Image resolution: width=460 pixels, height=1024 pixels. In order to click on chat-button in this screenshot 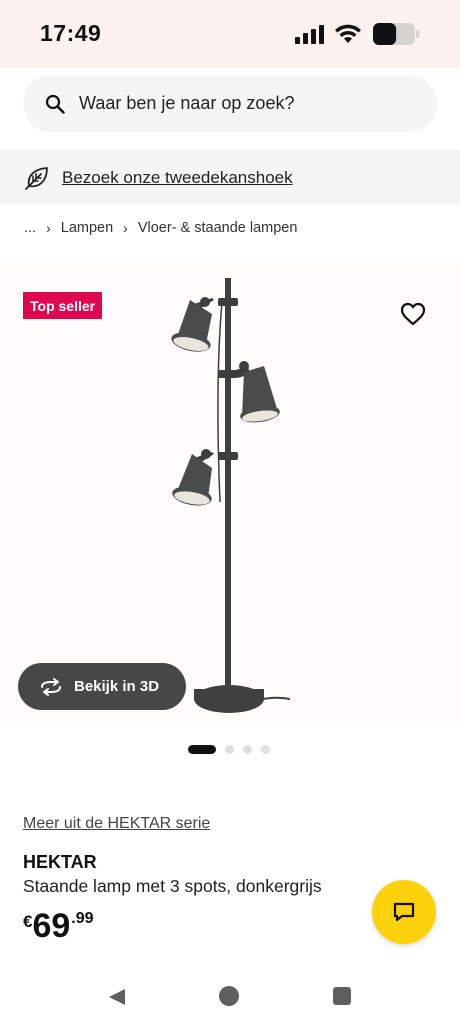, I will do `click(404, 912)`.